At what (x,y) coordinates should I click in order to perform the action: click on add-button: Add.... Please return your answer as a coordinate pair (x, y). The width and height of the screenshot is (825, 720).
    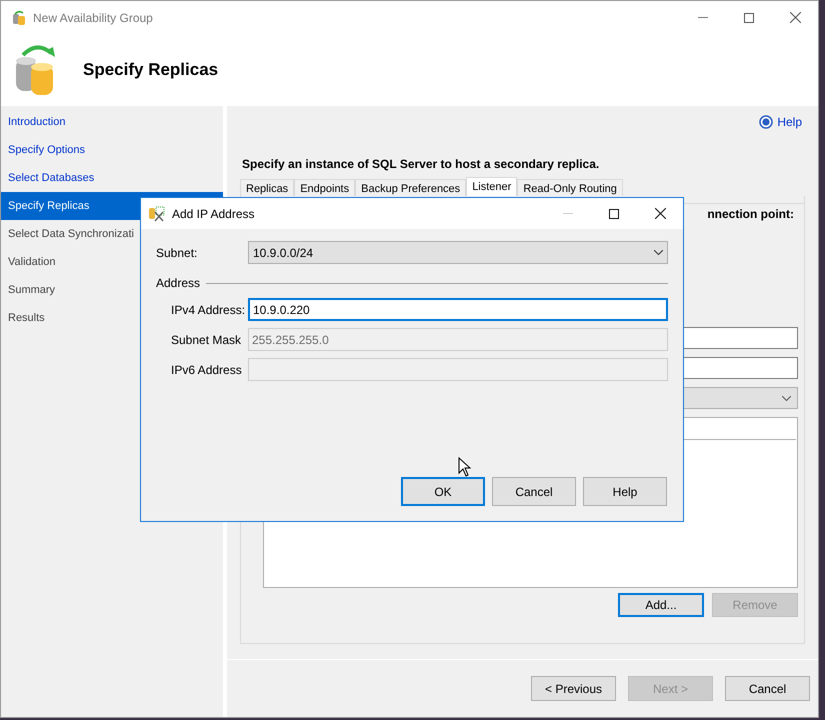
    Looking at the image, I should click on (661, 605).